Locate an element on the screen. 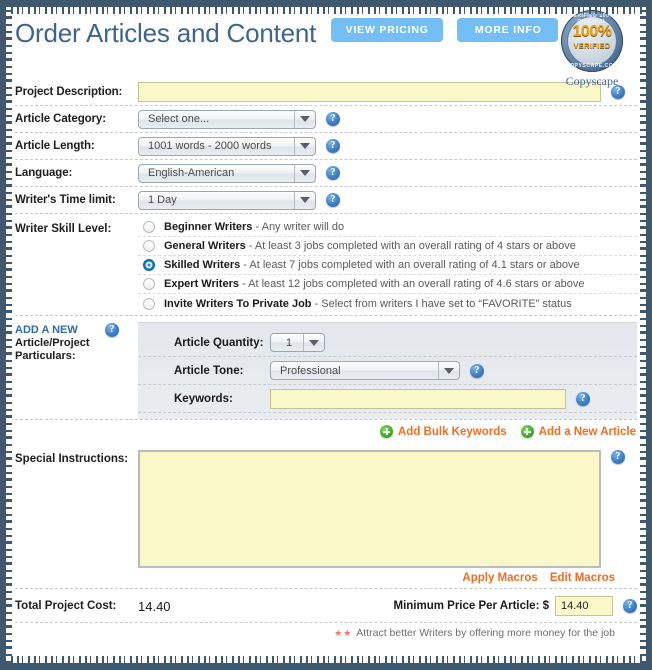  torn-edge-top is located at coordinates (326, 9).